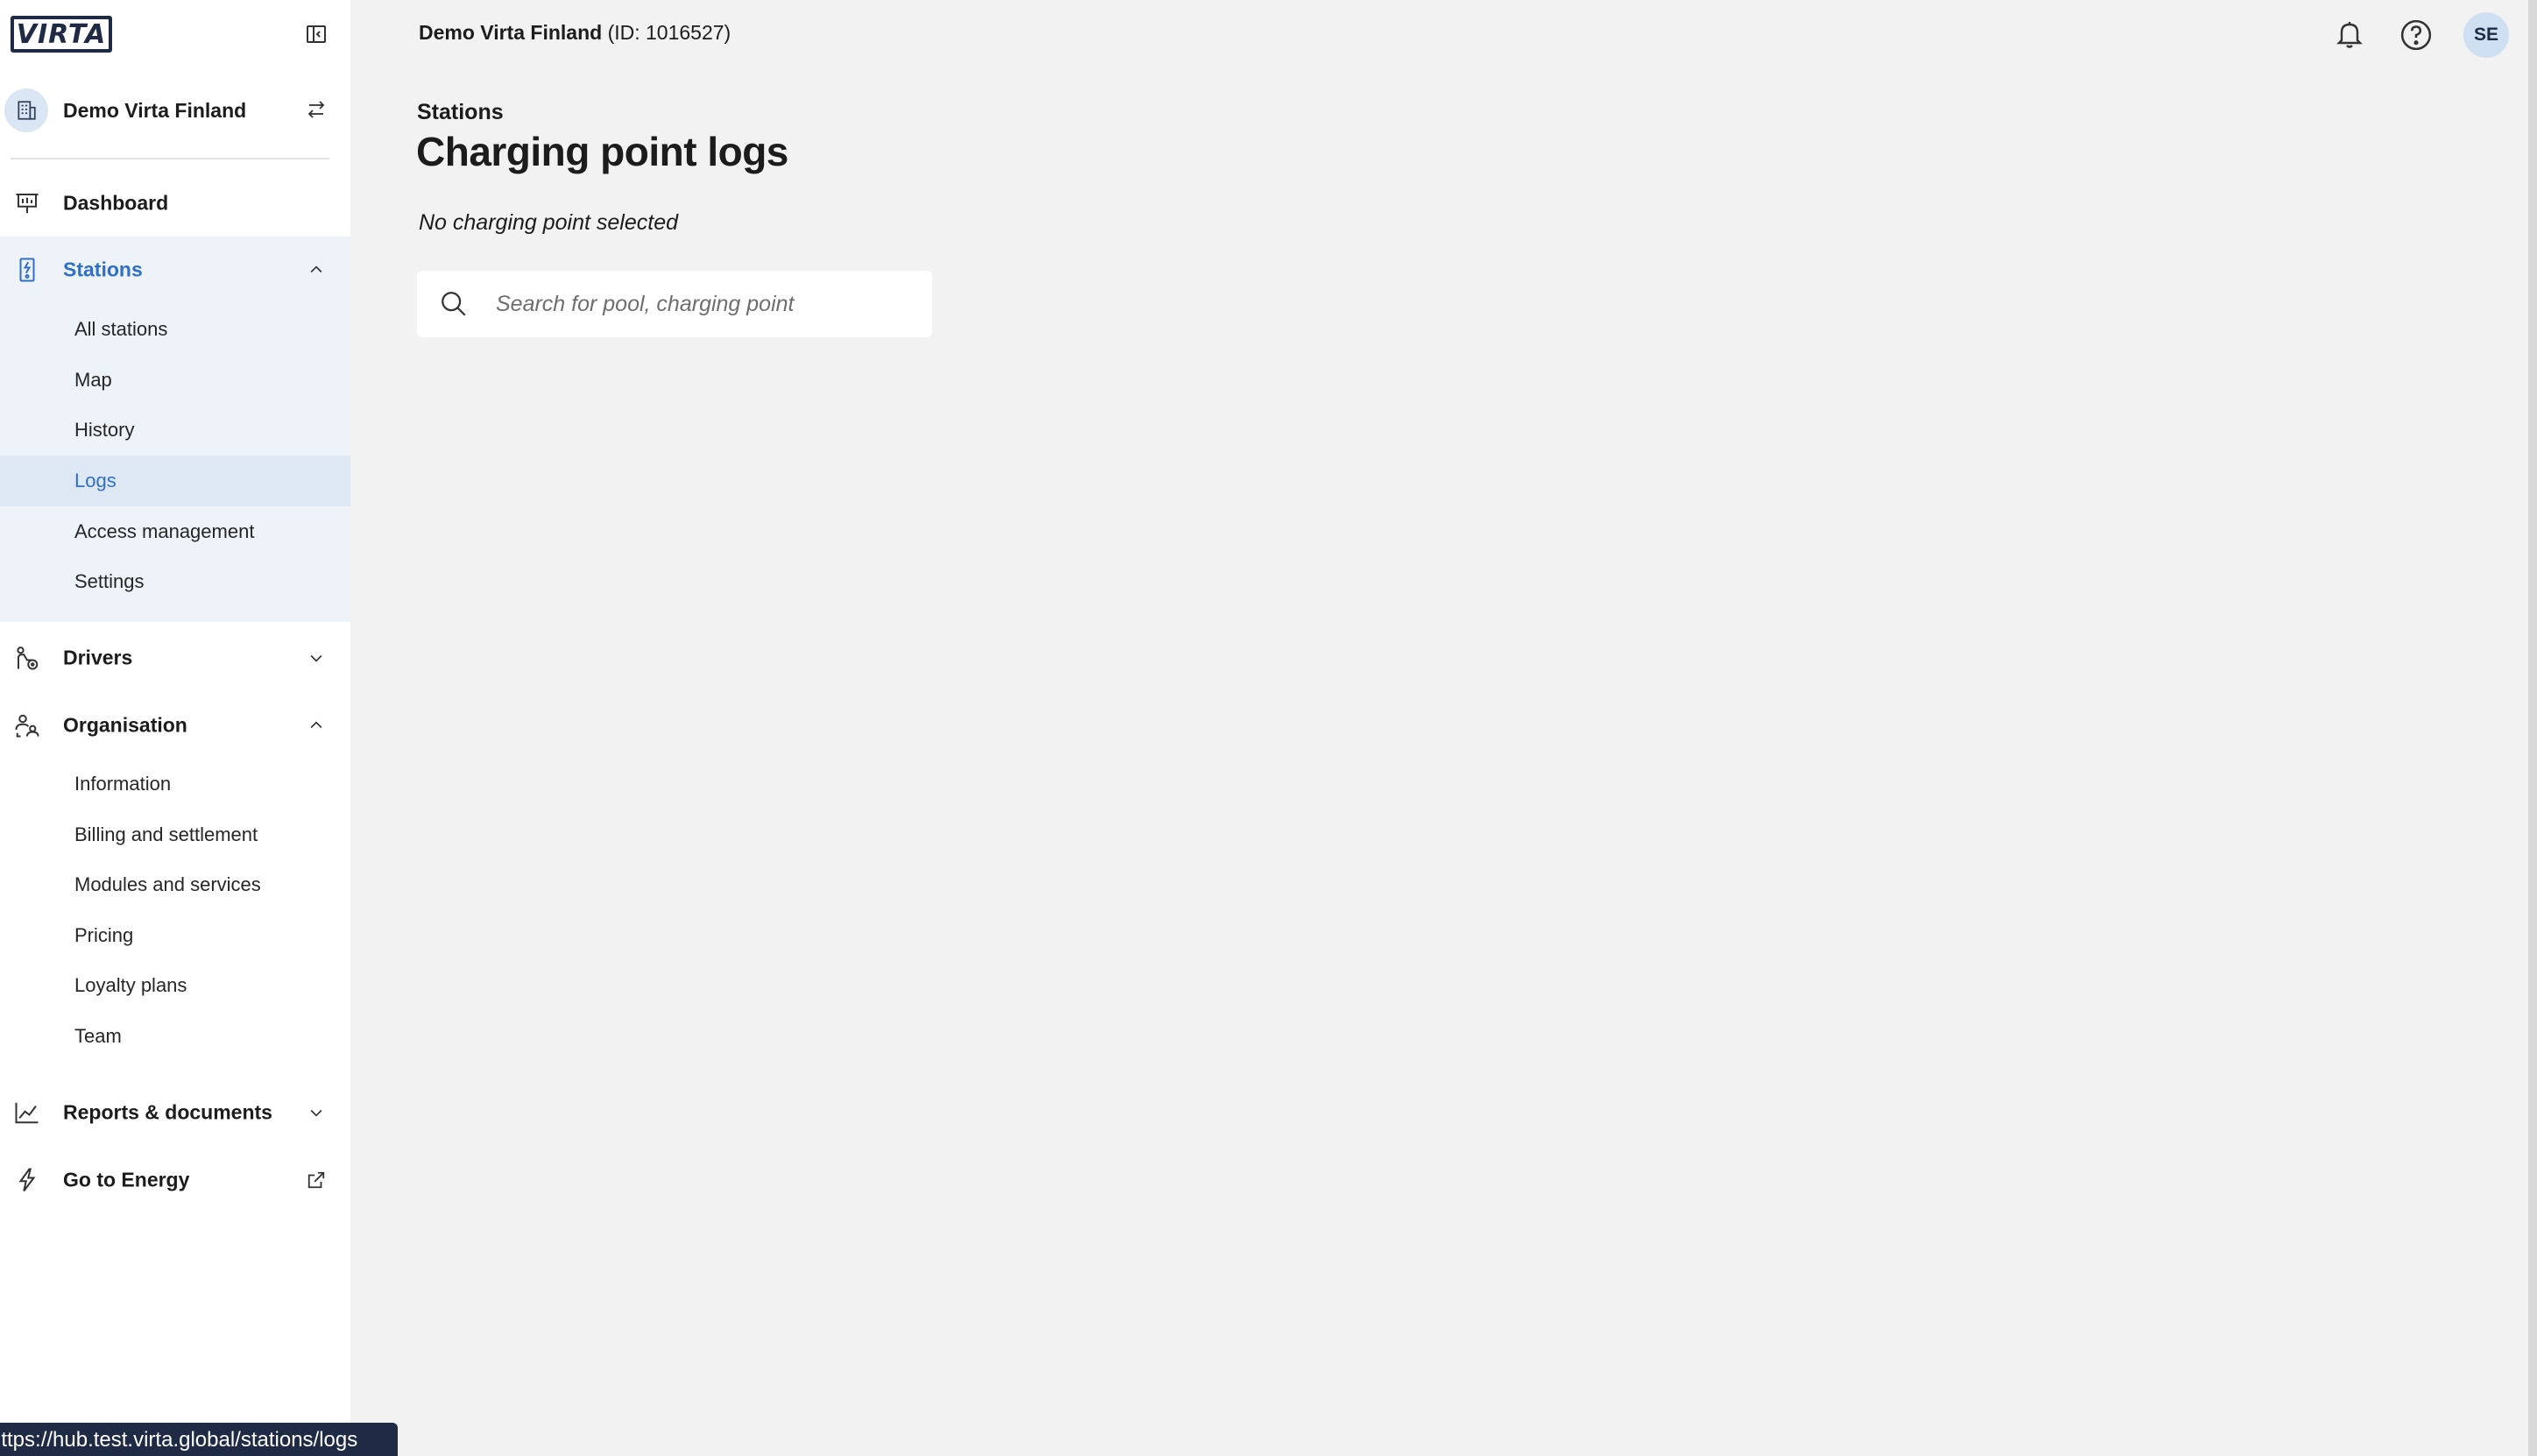  Describe the element at coordinates (175, 35) in the screenshot. I see `logo-row: VIRTA` at that location.